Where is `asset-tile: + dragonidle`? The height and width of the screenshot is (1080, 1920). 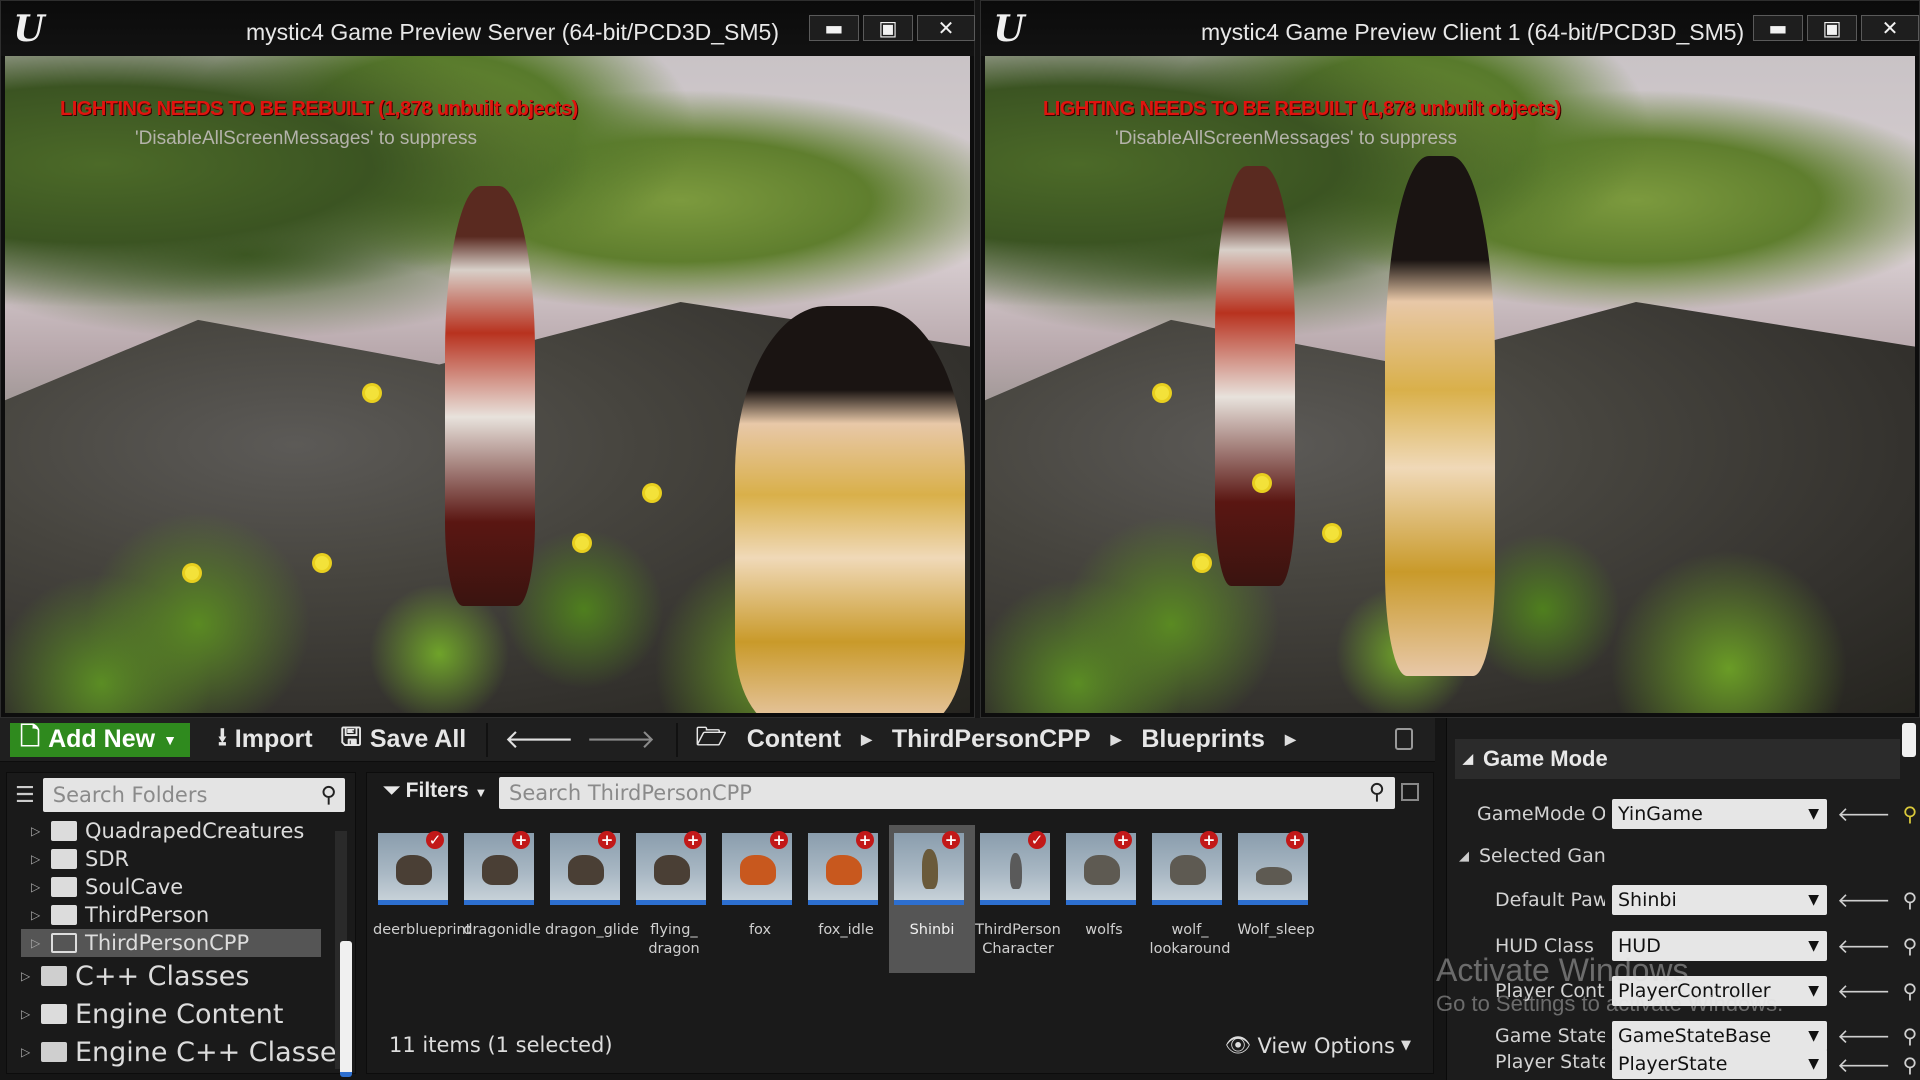
asset-tile: + dragonidle is located at coordinates (502, 899).